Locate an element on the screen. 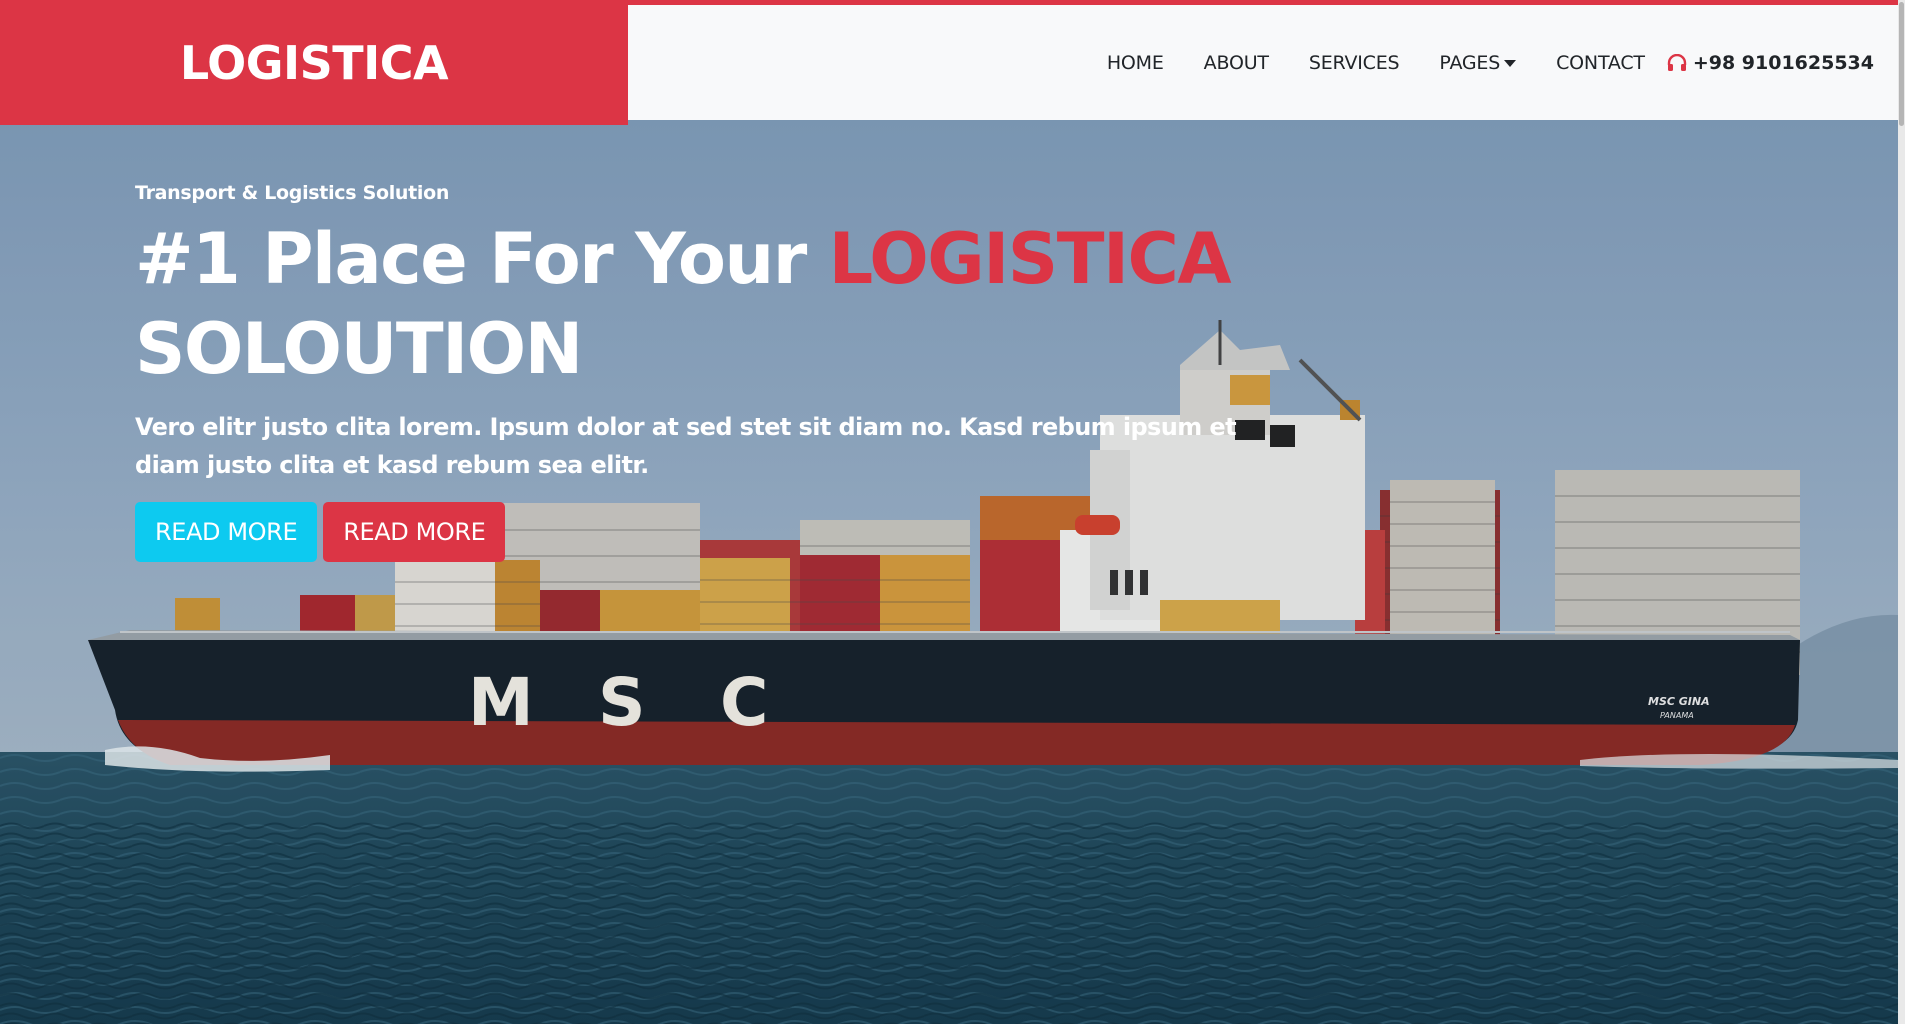 This screenshot has height=1024, width=1905. nav-pages-dropdown: PAGES is located at coordinates (1478, 62).